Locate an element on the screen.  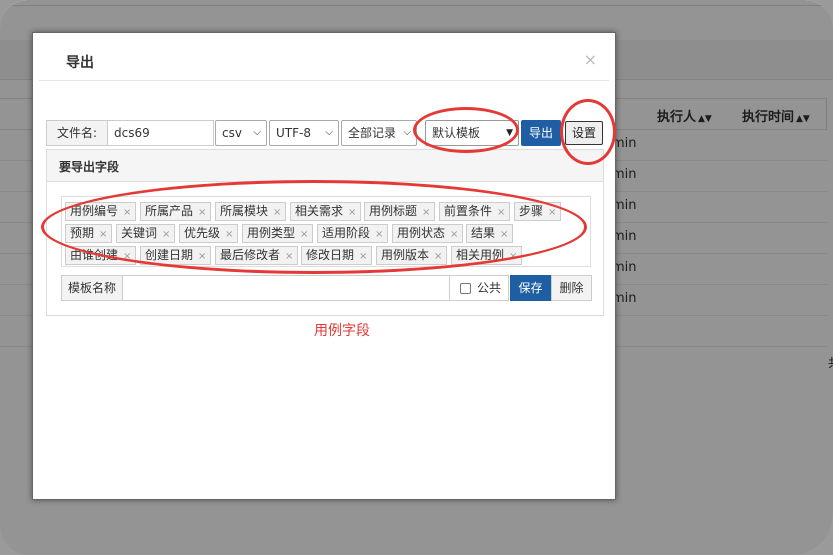
delete-template-button: 删除 is located at coordinates (571, 288).